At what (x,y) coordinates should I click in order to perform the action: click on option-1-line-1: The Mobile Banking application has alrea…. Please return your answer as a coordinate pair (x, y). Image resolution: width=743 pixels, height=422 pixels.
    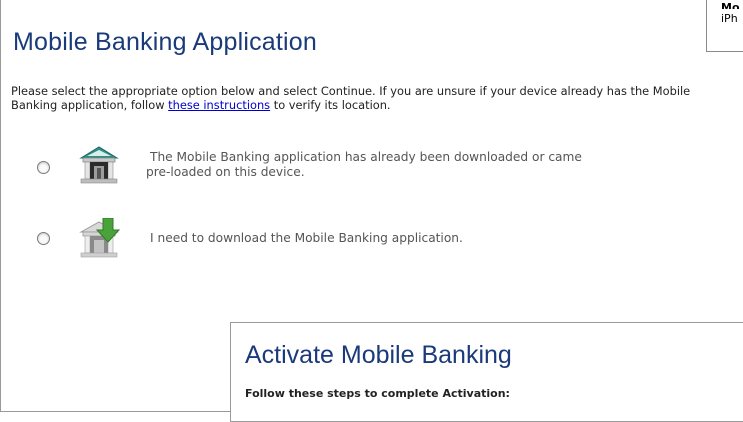
    Looking at the image, I should click on (366, 157).